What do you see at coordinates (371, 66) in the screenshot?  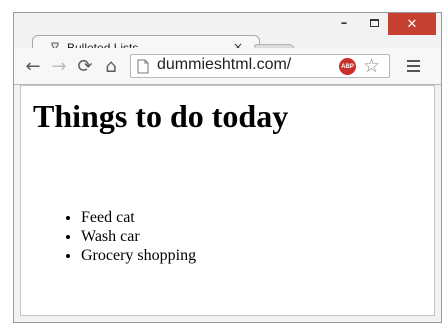 I see `star-icon: ☆` at bounding box center [371, 66].